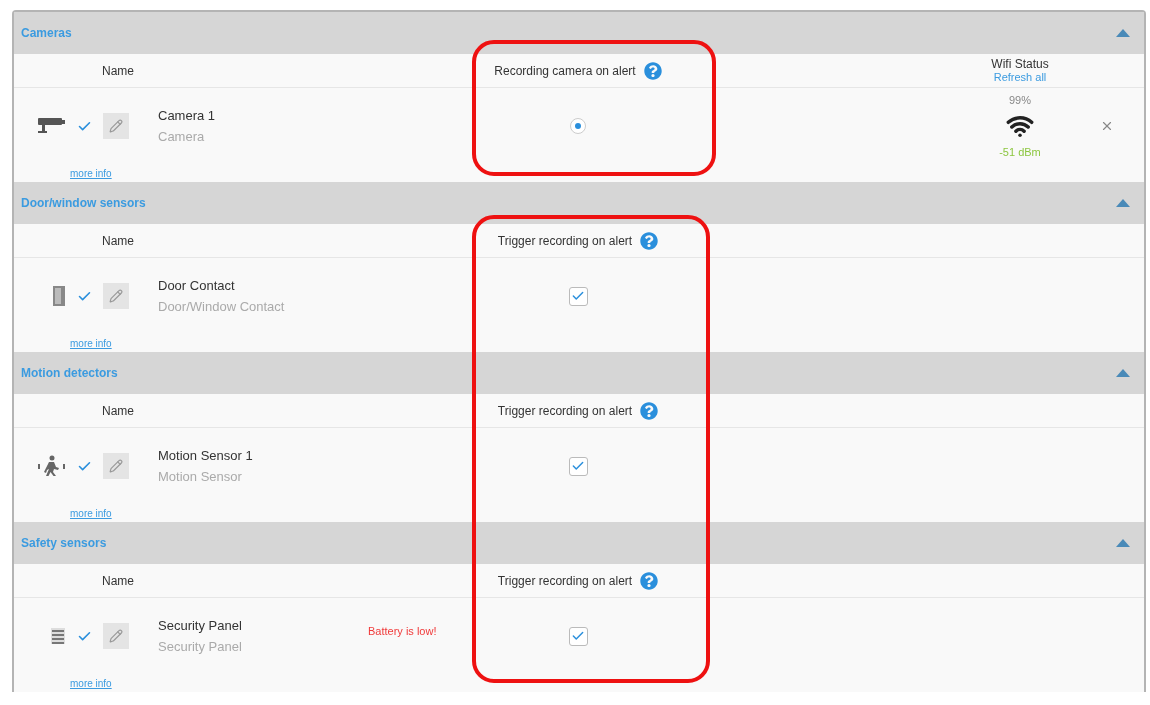 This screenshot has height=705, width=1150. I want to click on section-header: Motion detectors, so click(579, 373).